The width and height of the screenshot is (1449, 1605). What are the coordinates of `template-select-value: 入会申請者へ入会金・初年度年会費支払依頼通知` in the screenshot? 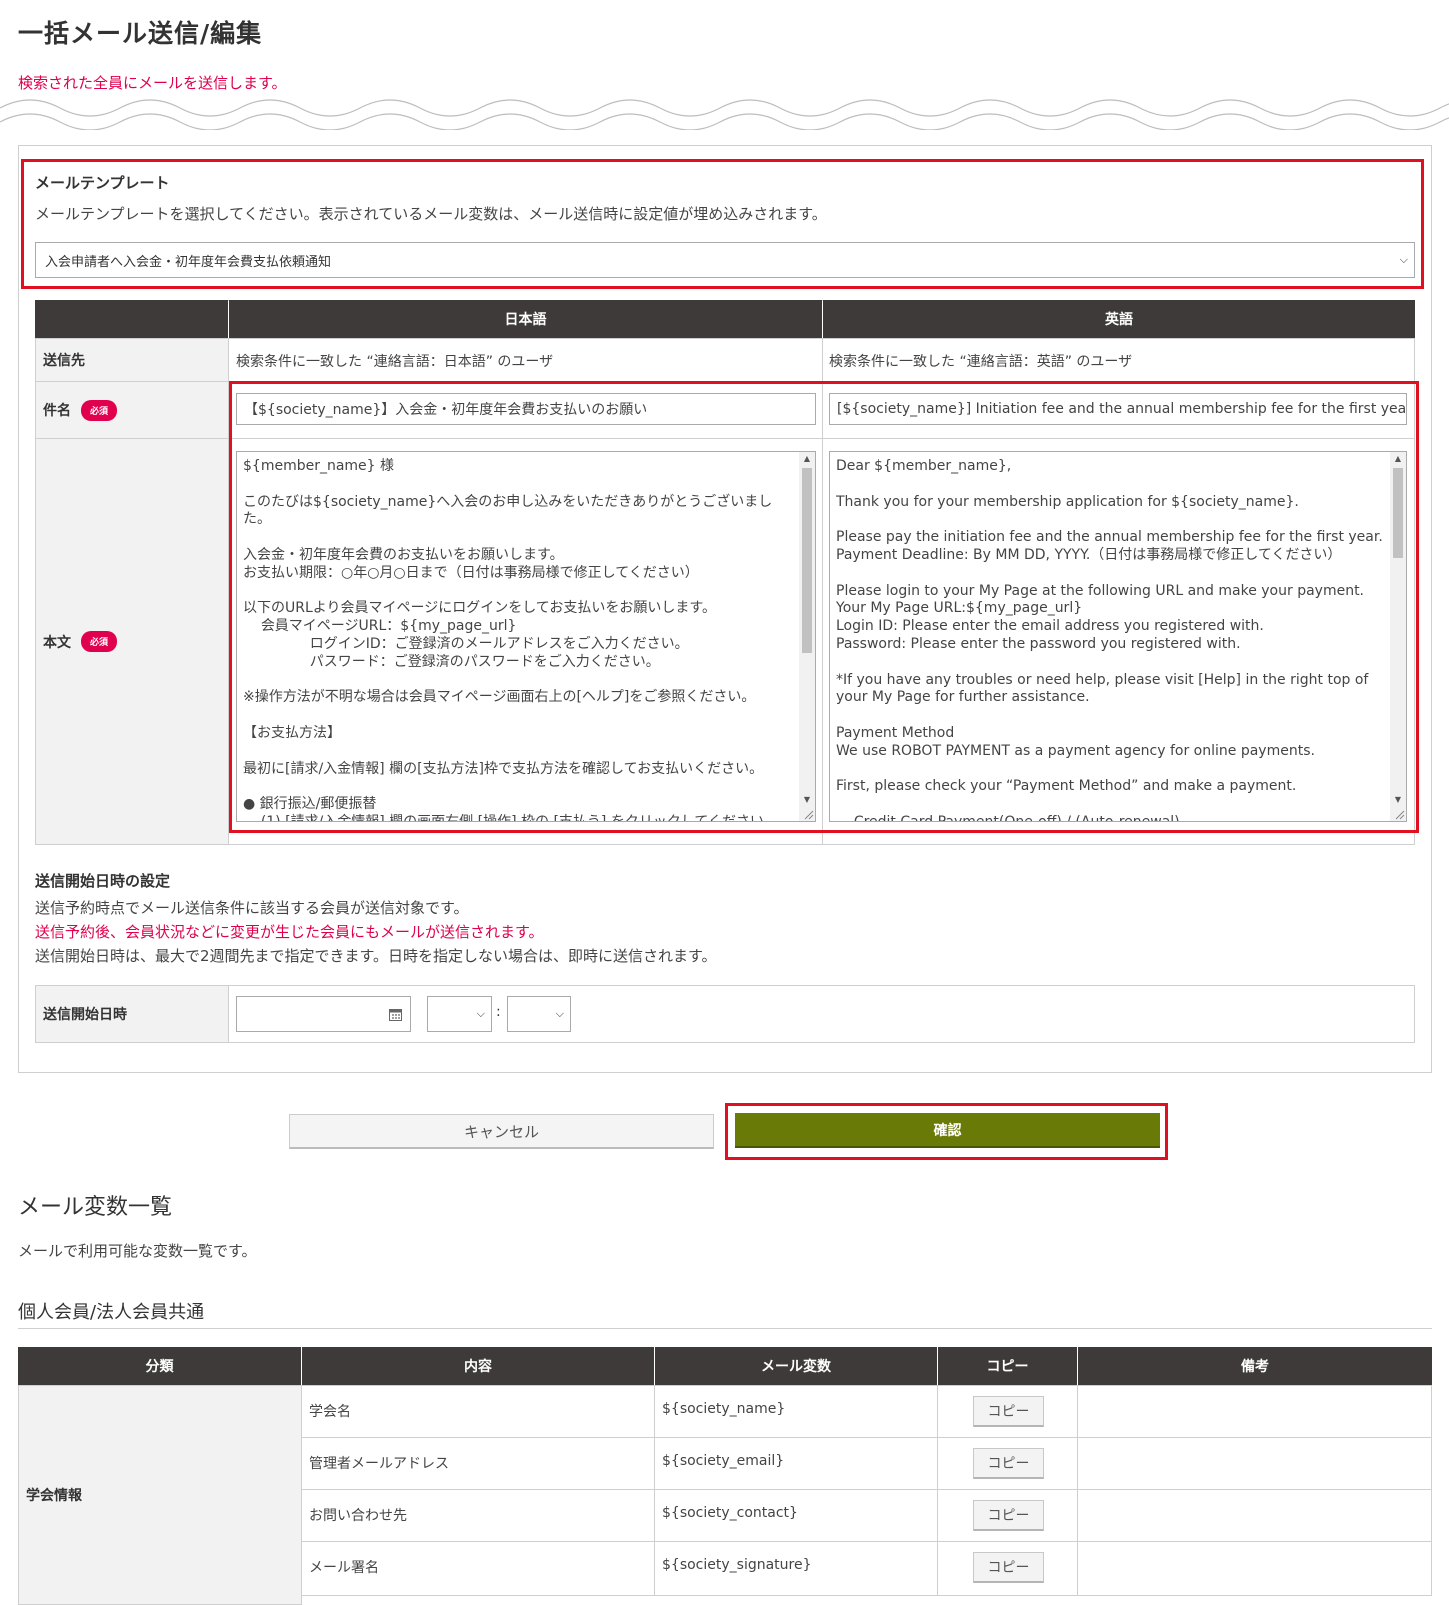 It's located at (188, 262).